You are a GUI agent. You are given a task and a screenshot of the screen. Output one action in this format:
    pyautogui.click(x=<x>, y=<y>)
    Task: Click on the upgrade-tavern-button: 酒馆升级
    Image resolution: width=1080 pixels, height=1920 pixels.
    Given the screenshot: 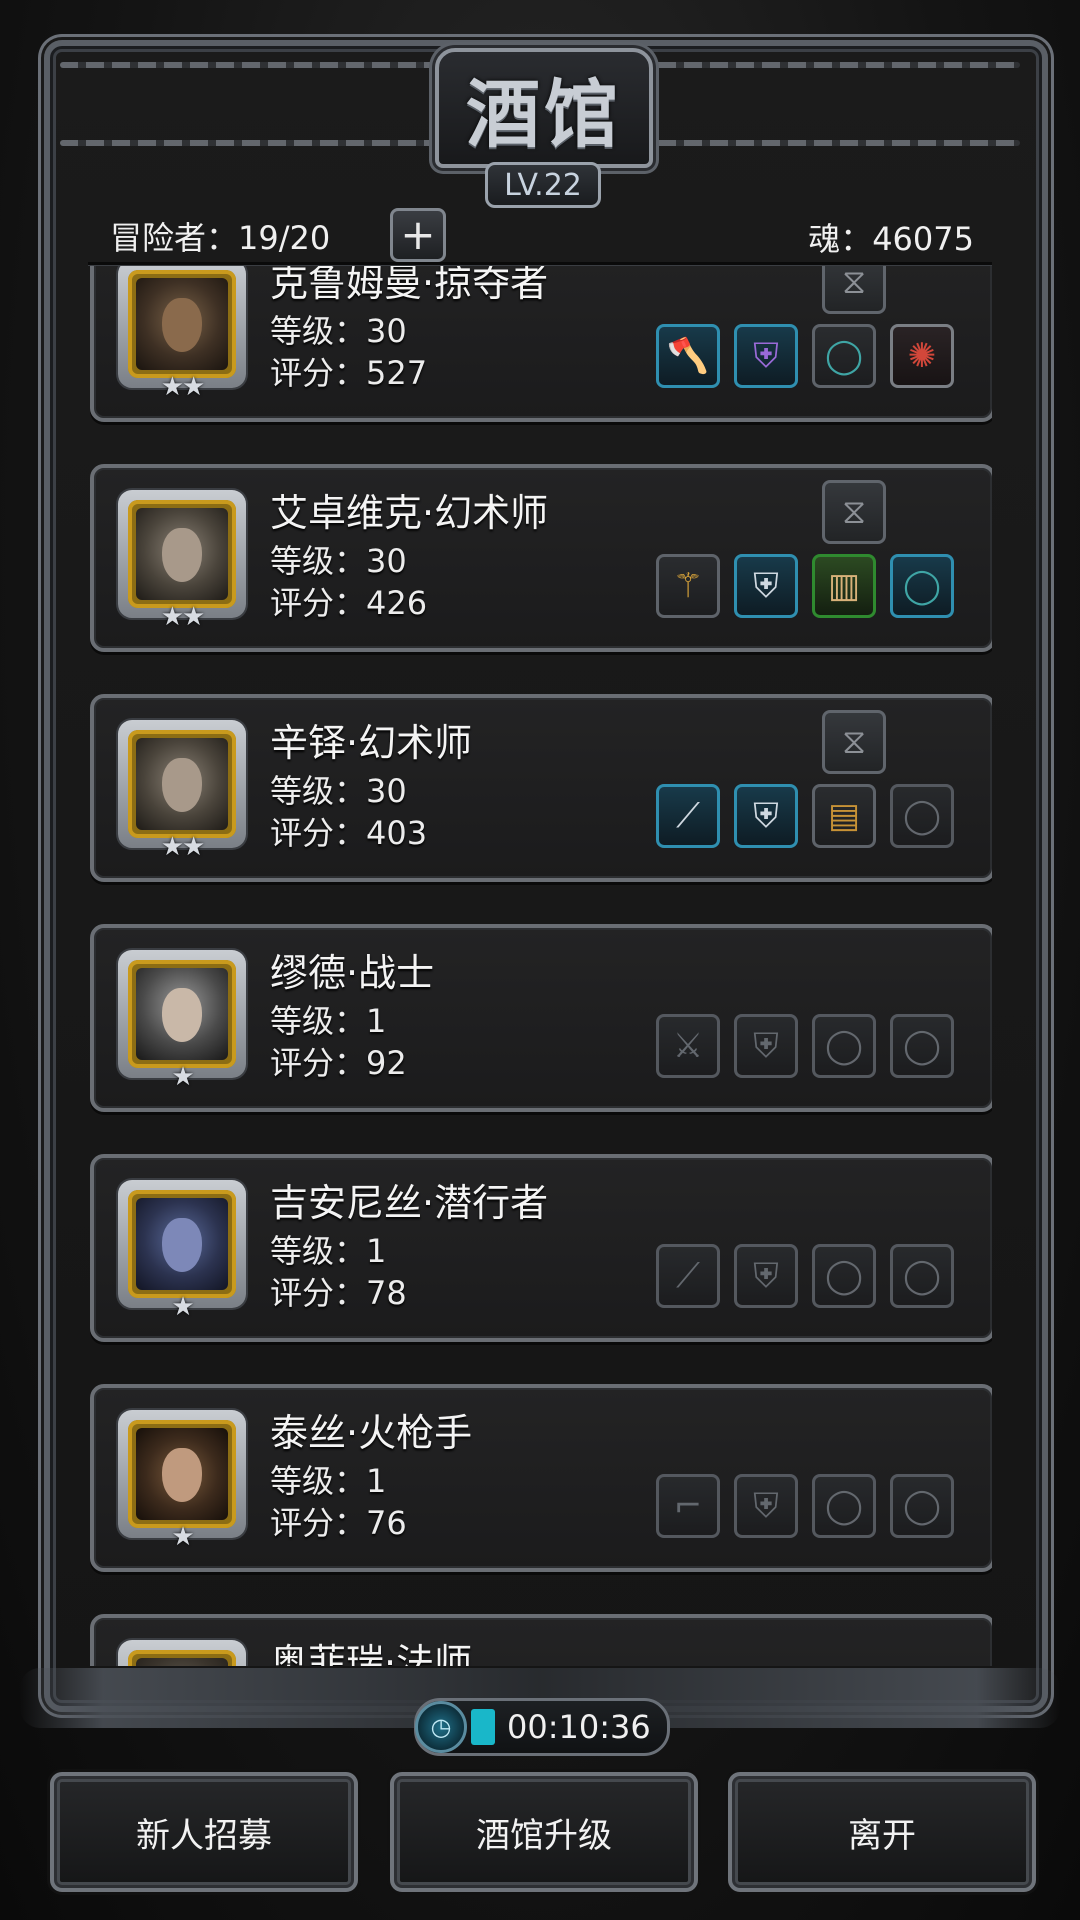 What is the action you would take?
    pyautogui.click(x=544, y=1832)
    